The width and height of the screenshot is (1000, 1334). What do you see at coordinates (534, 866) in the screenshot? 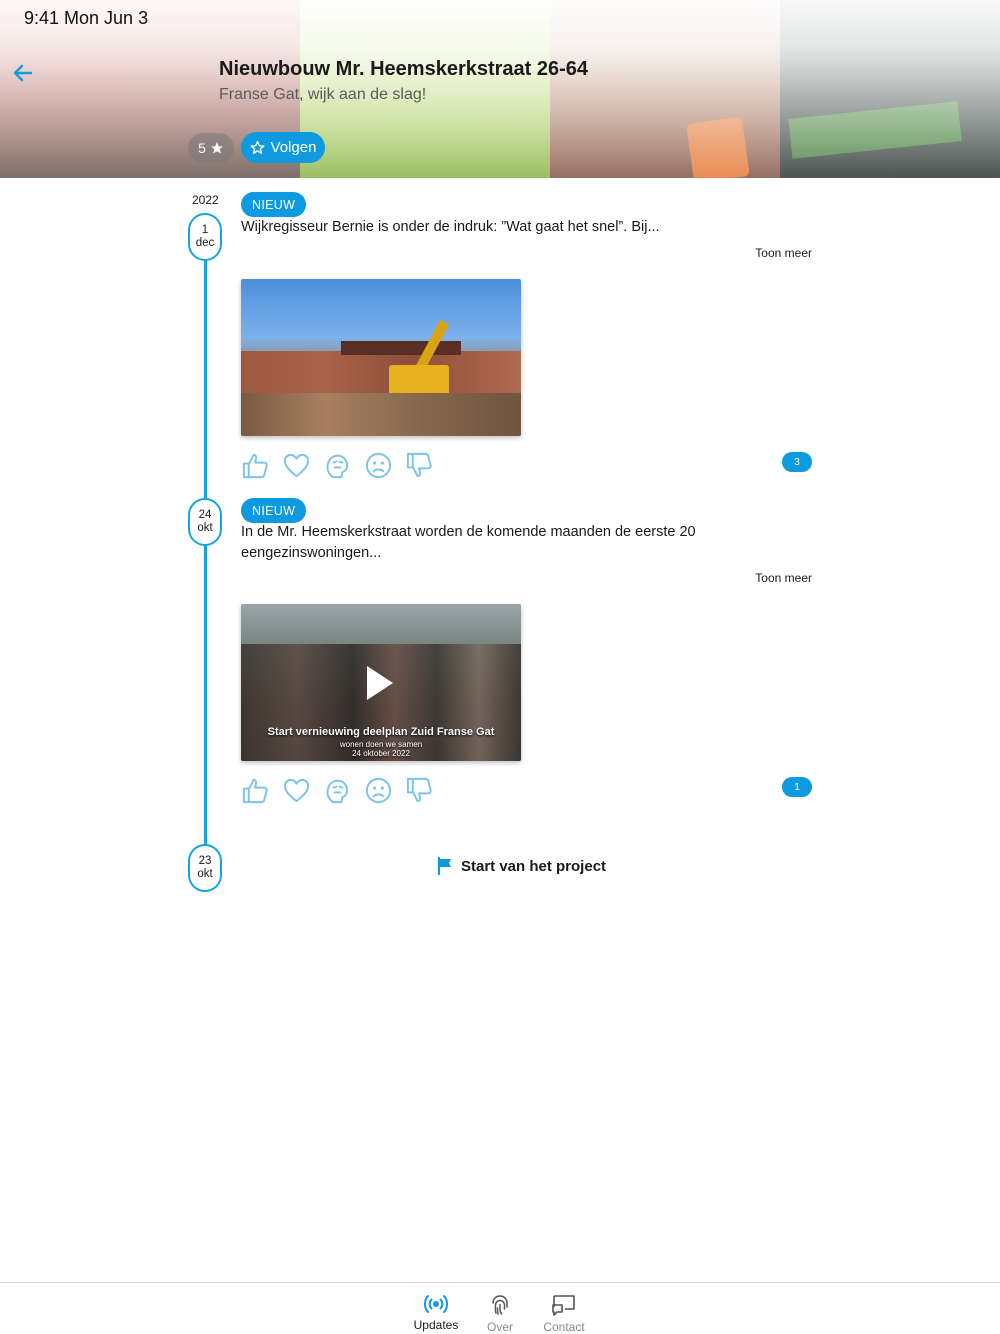
I see `project-start-label: Start van het project` at bounding box center [534, 866].